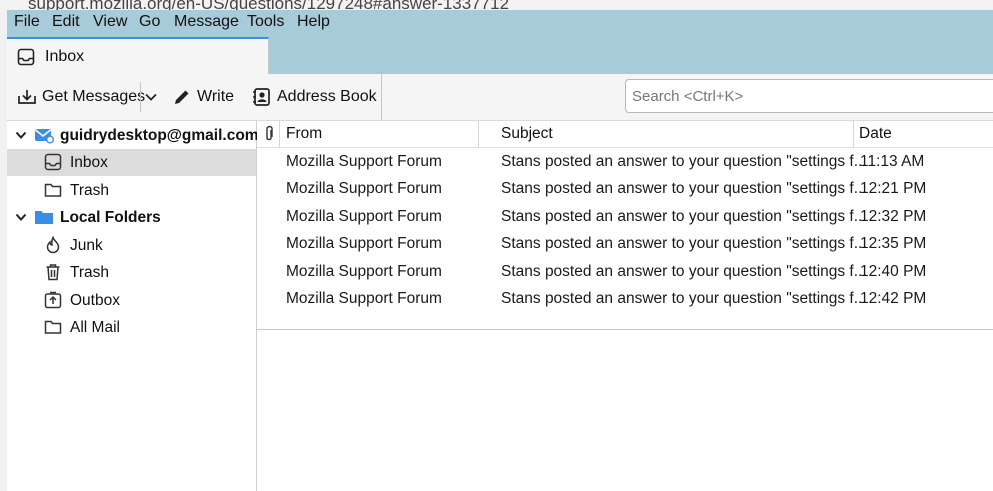 Image resolution: width=993 pixels, height=491 pixels. Describe the element at coordinates (182, 97) in the screenshot. I see `pencil-icon` at that location.